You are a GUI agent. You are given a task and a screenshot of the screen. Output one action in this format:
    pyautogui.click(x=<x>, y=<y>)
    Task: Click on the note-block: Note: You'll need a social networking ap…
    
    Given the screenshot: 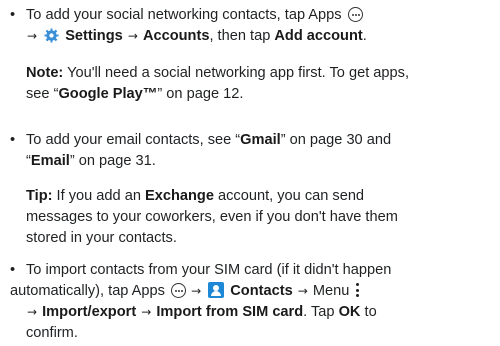 What is the action you would take?
    pyautogui.click(x=261, y=84)
    